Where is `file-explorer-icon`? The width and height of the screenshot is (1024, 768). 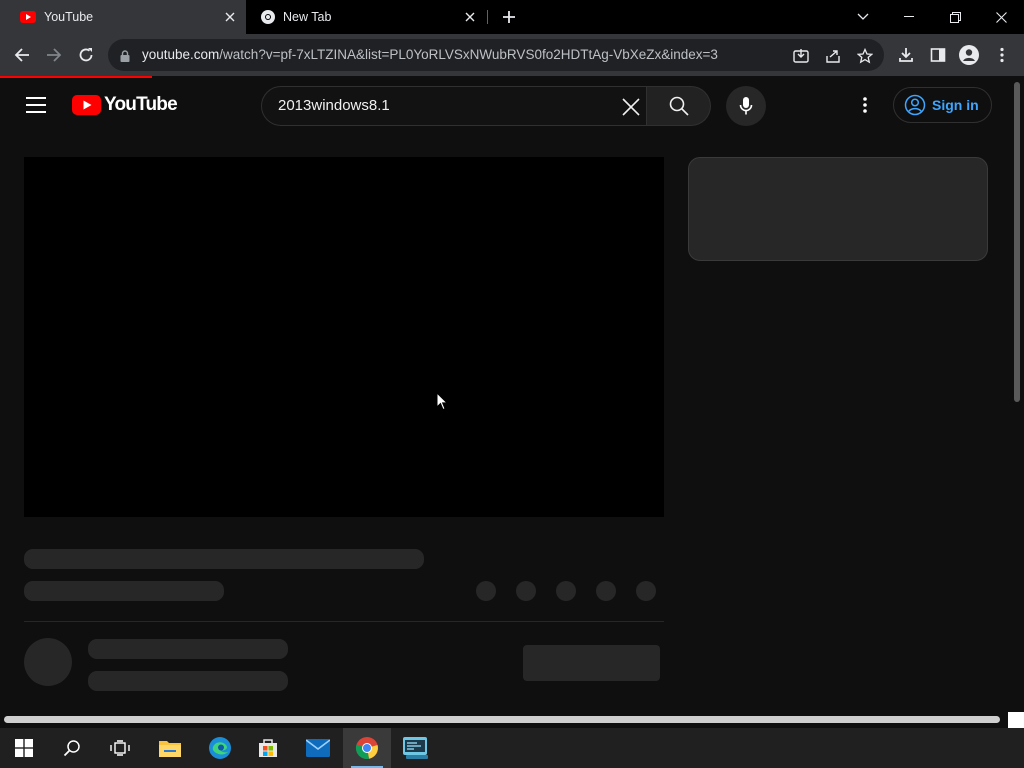
file-explorer-icon is located at coordinates (170, 748).